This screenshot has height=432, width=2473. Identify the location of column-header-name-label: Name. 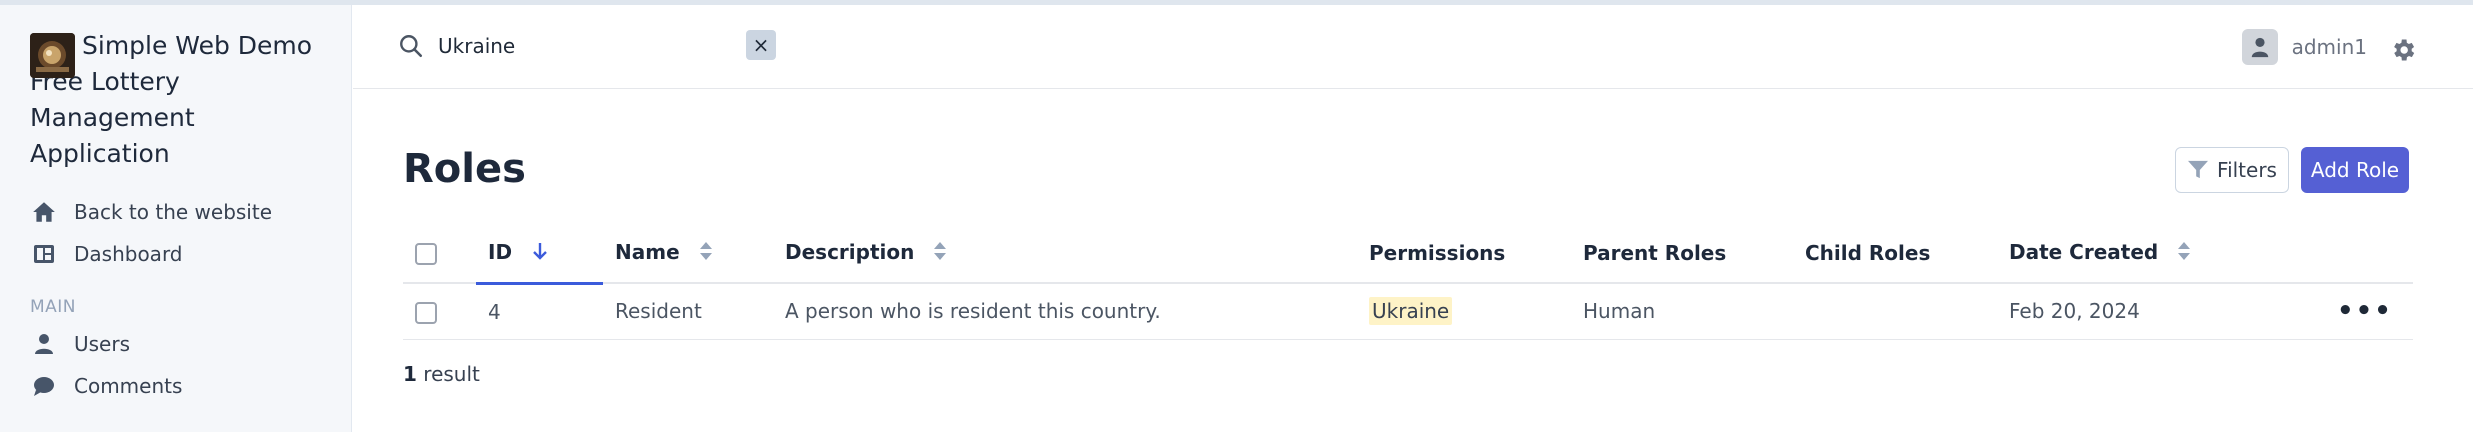
(647, 251).